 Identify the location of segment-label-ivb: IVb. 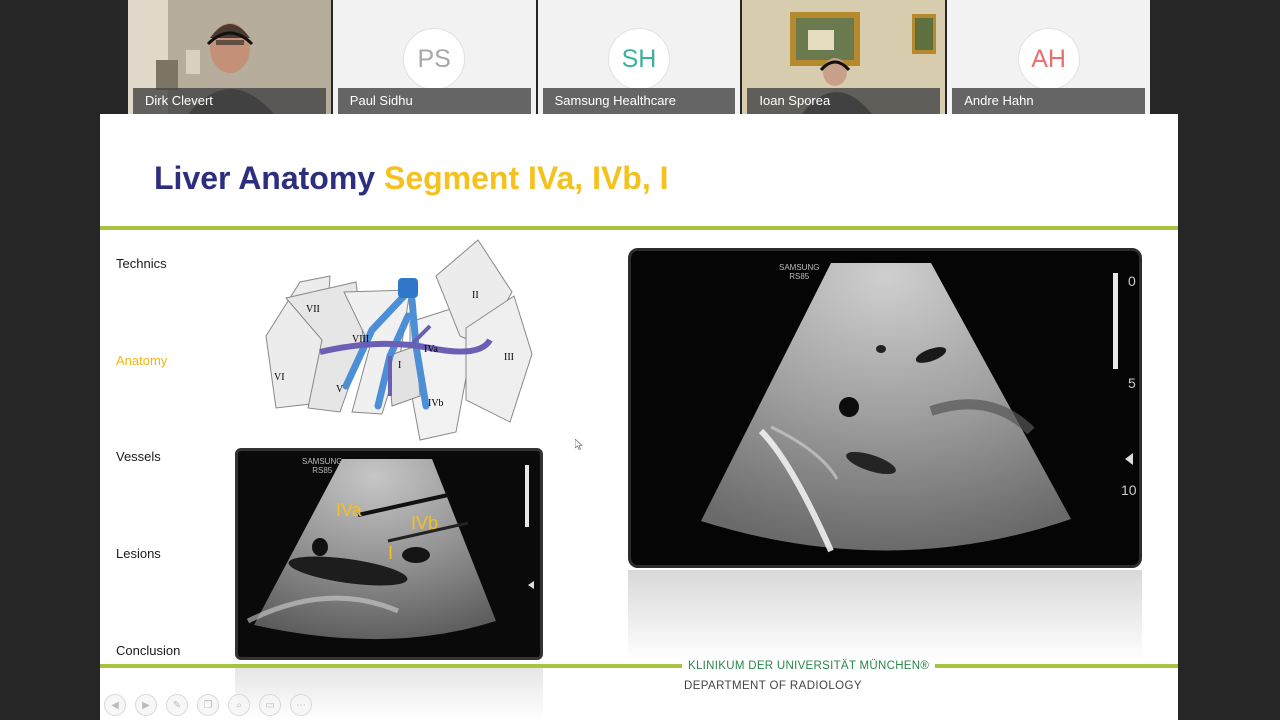
(425, 523).